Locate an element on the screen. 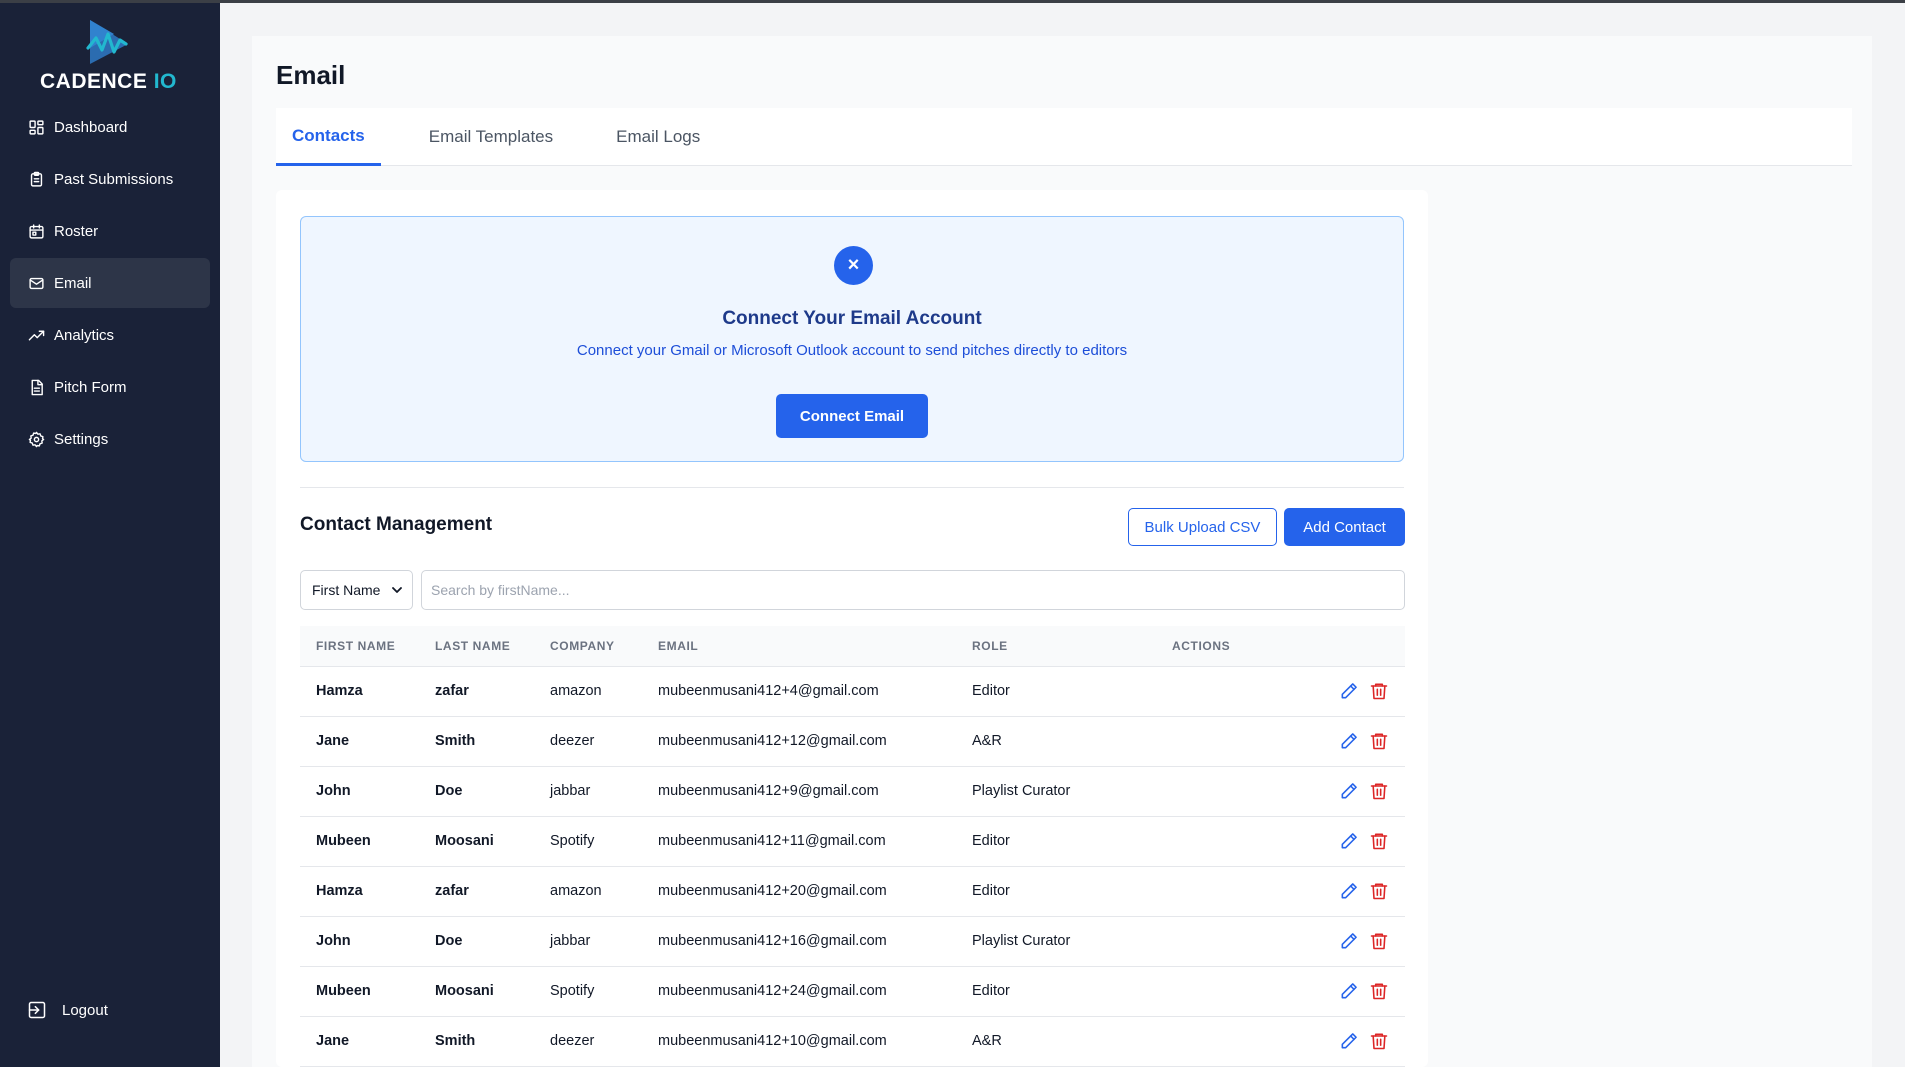 The width and height of the screenshot is (1905, 1067). mail-icon is located at coordinates (36, 283).